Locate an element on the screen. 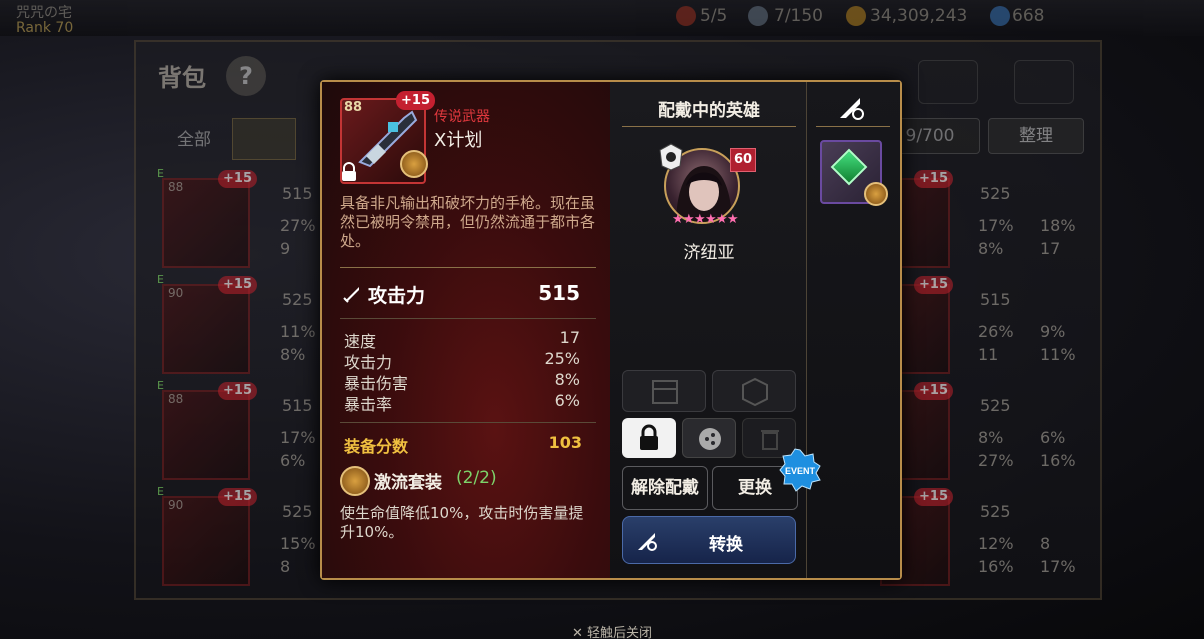 The width and height of the screenshot is (1204, 639). bag-title: 背包 is located at coordinates (182, 78).